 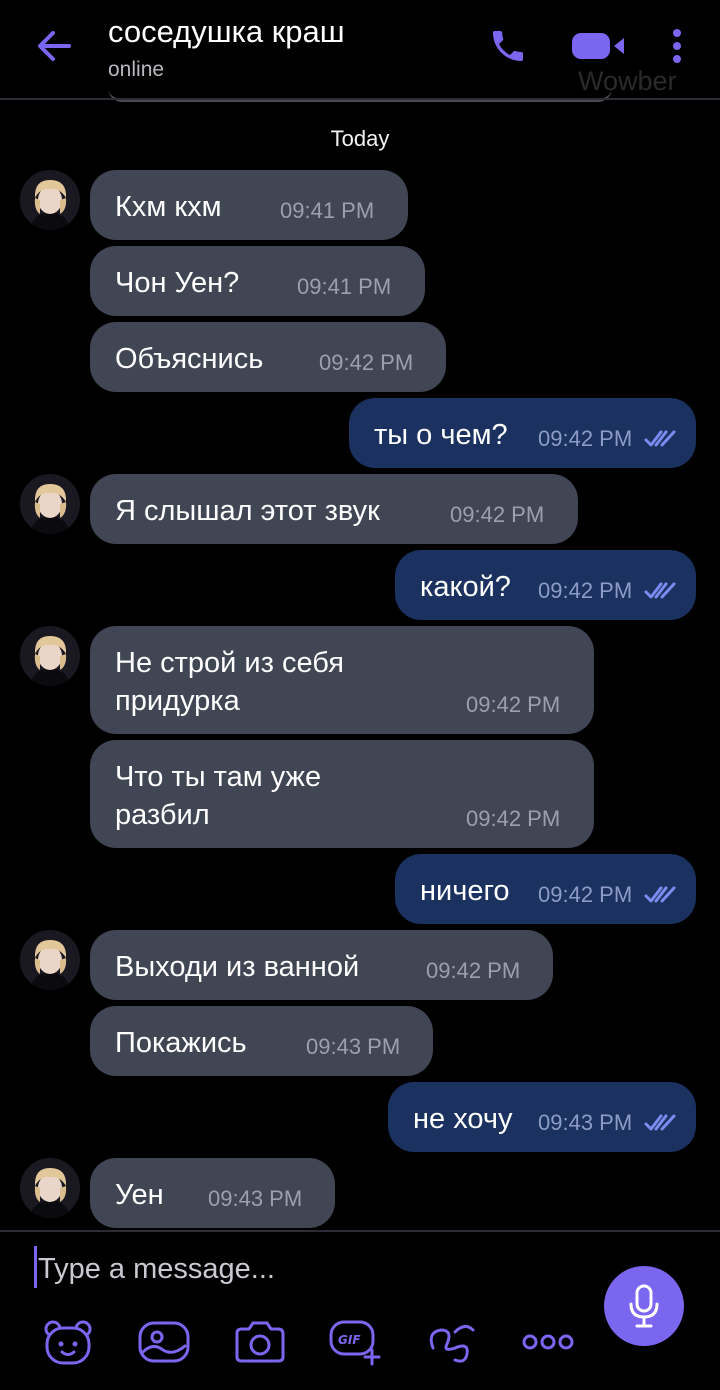 What do you see at coordinates (237, 967) in the screenshot?
I see `message-text: Выходи из ванной` at bounding box center [237, 967].